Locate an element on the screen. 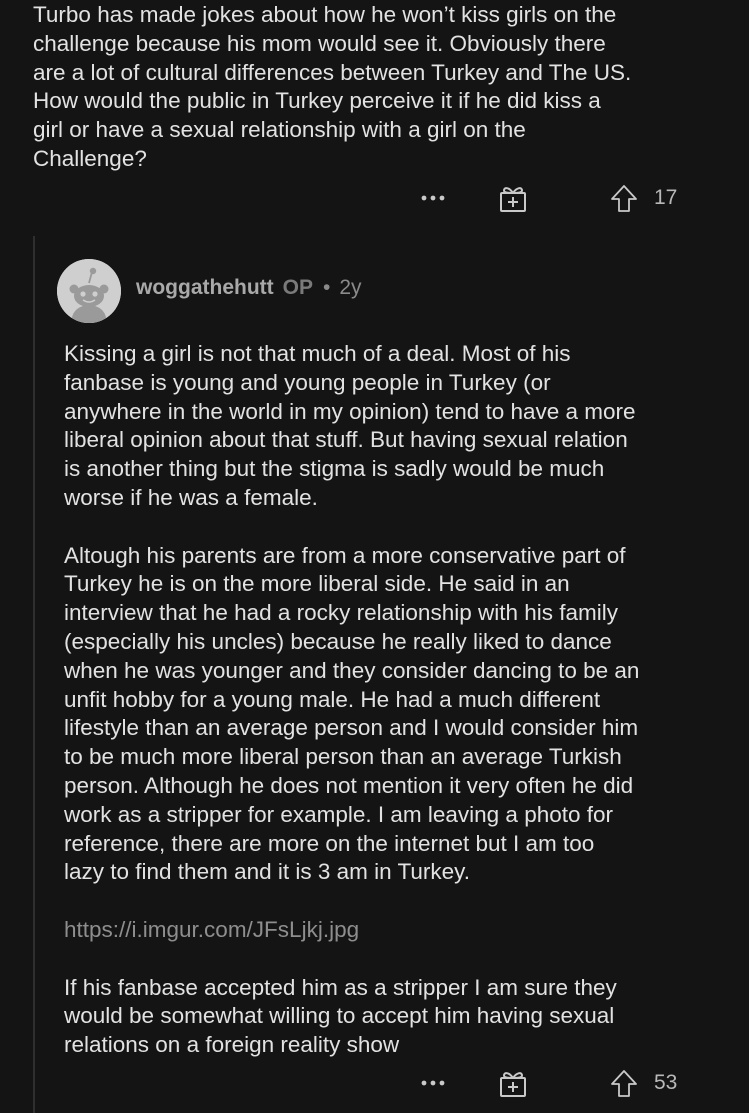  vote-count: 17 is located at coordinates (666, 197).